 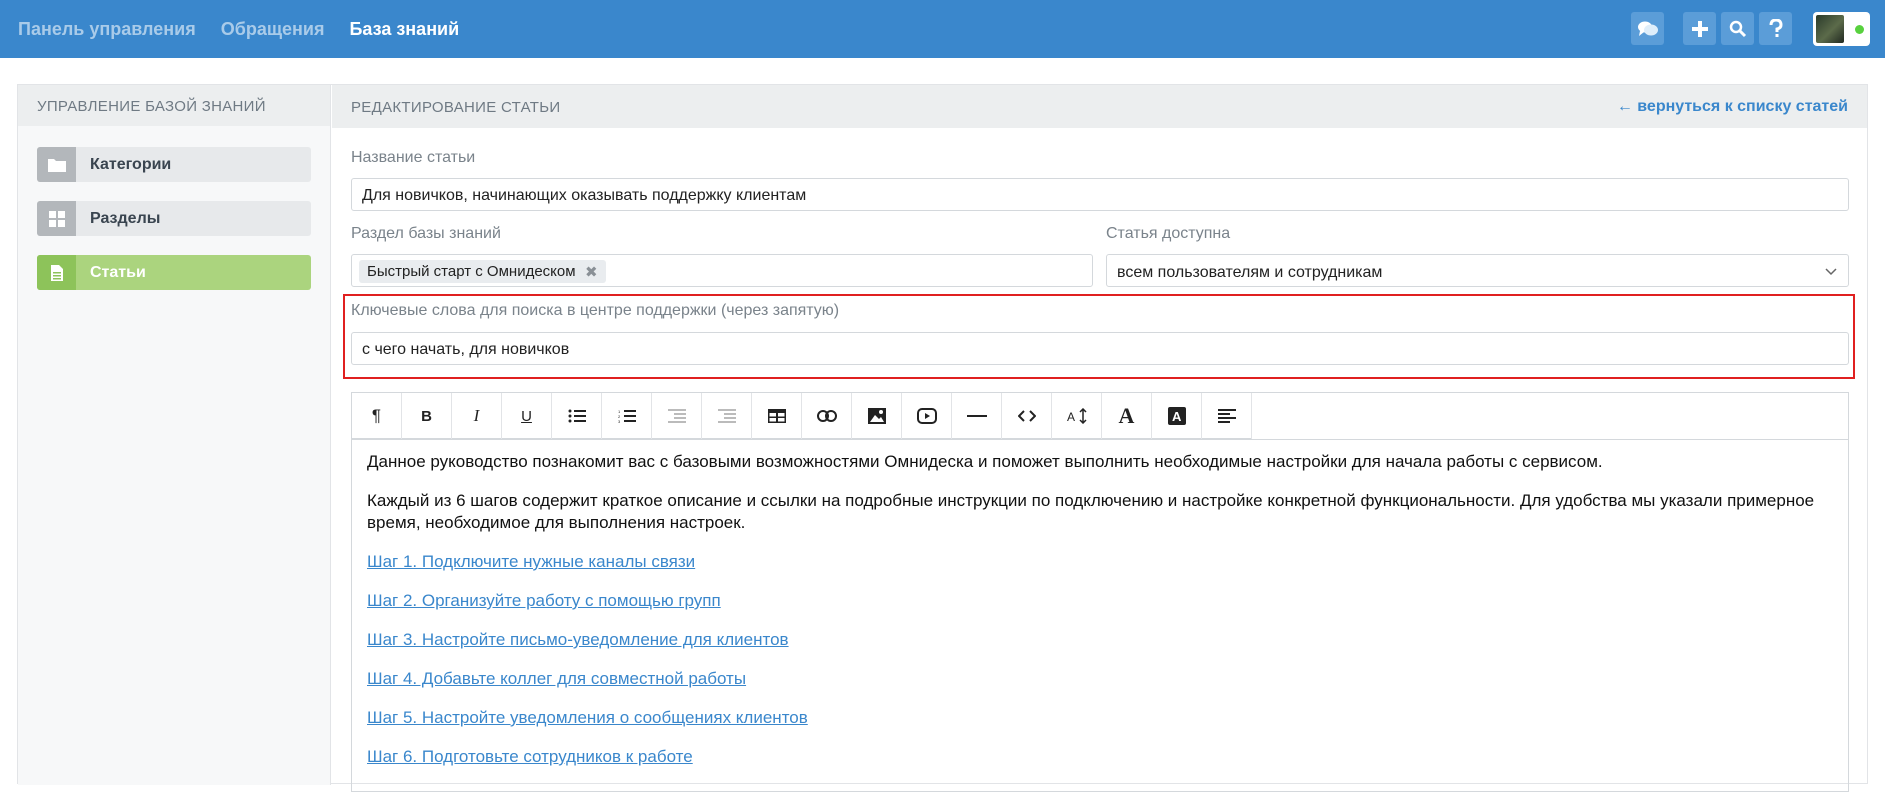 I want to click on article-name-label: Название статьи, so click(x=413, y=157).